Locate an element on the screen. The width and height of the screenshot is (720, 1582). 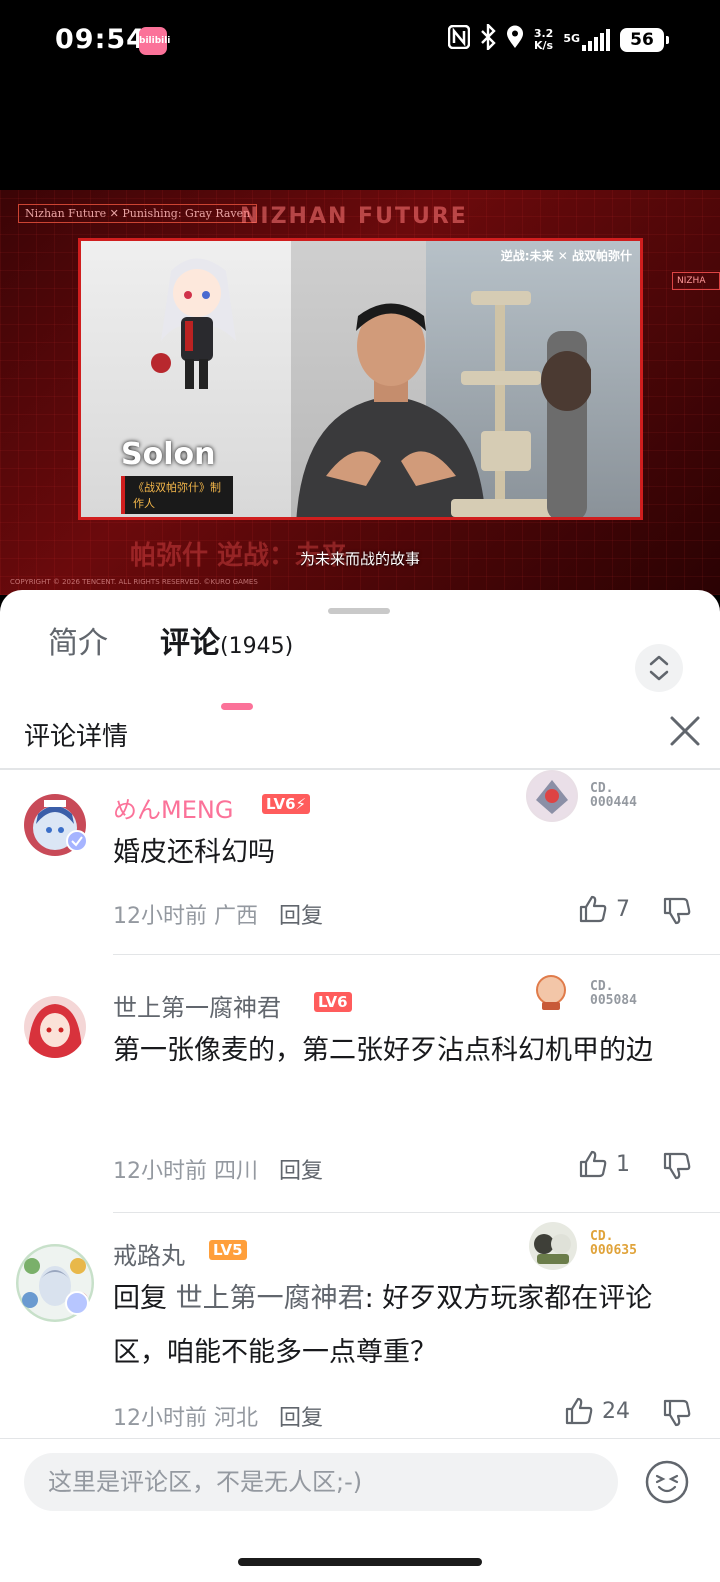
video-game-logo: 逆战:未来 ✕ 战双帕弥什 is located at coordinates (566, 256).